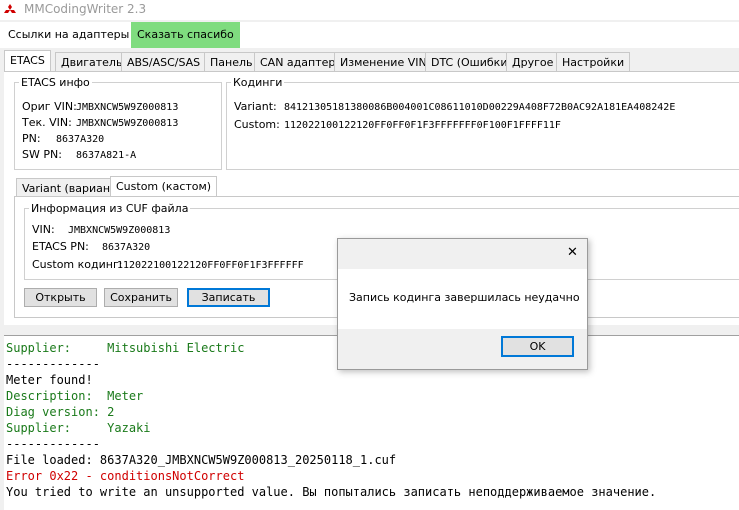 This screenshot has height=510, width=739. Describe the element at coordinates (257, 124) in the screenshot. I see `custom-label: Custom:` at that location.